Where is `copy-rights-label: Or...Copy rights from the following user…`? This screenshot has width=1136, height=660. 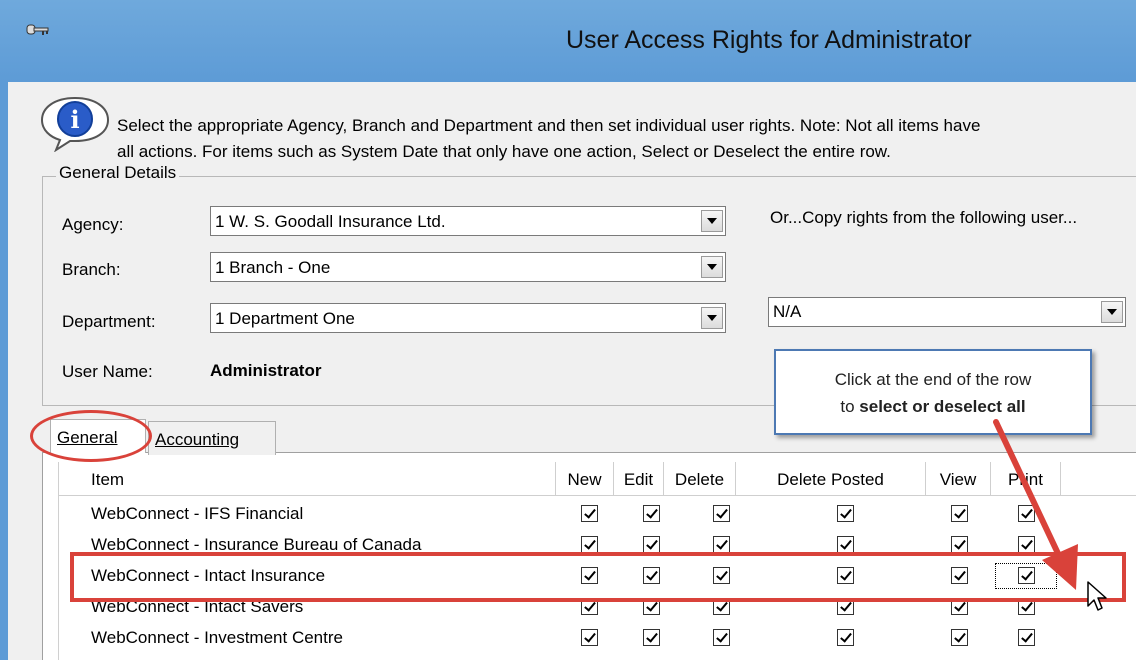 copy-rights-label: Or...Copy rights from the following user… is located at coordinates (924, 217).